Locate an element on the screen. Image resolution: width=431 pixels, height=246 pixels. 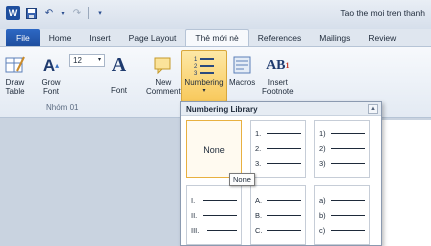
list-marker: 1) is located at coordinates (322, 133).